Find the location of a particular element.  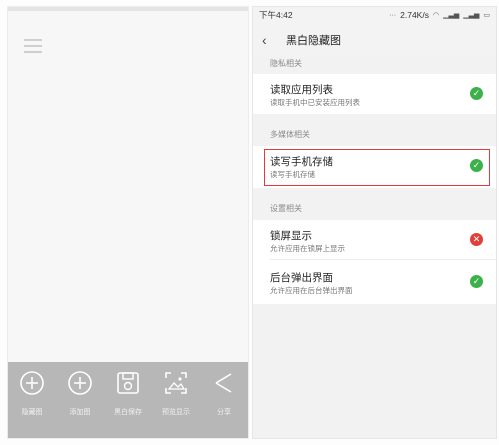

back-arrow-icon: ‹ is located at coordinates (268, 40).